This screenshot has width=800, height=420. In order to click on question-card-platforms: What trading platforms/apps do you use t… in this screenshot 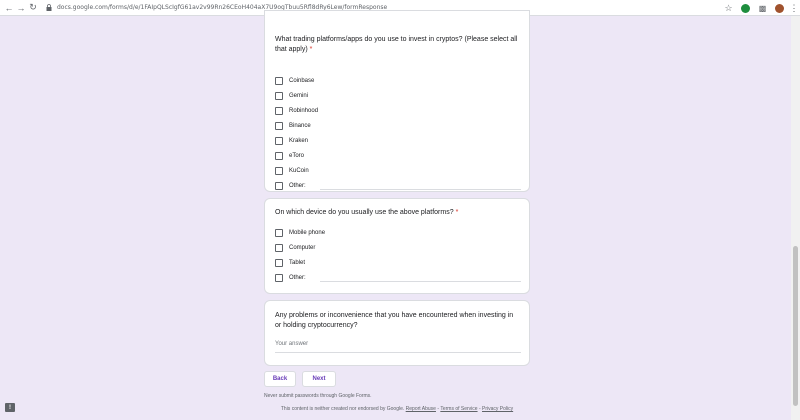, I will do `click(397, 101)`.